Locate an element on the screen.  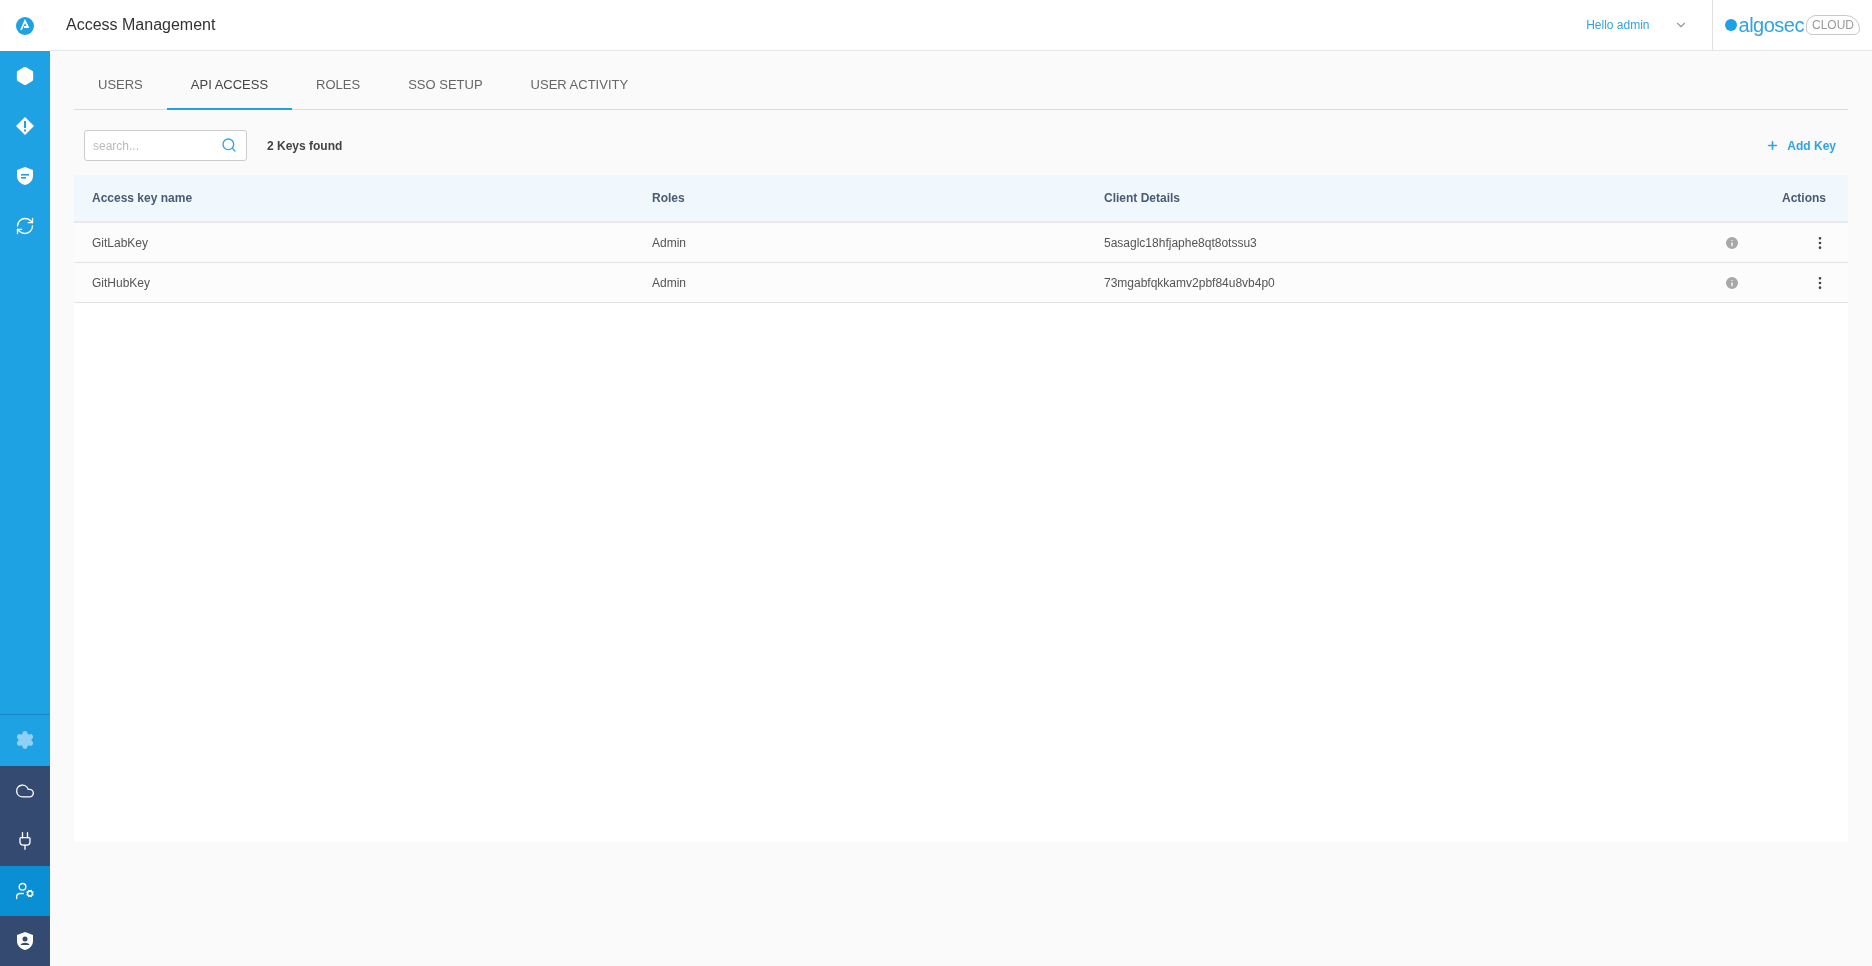
column-header: Actions is located at coordinates (1804, 198).